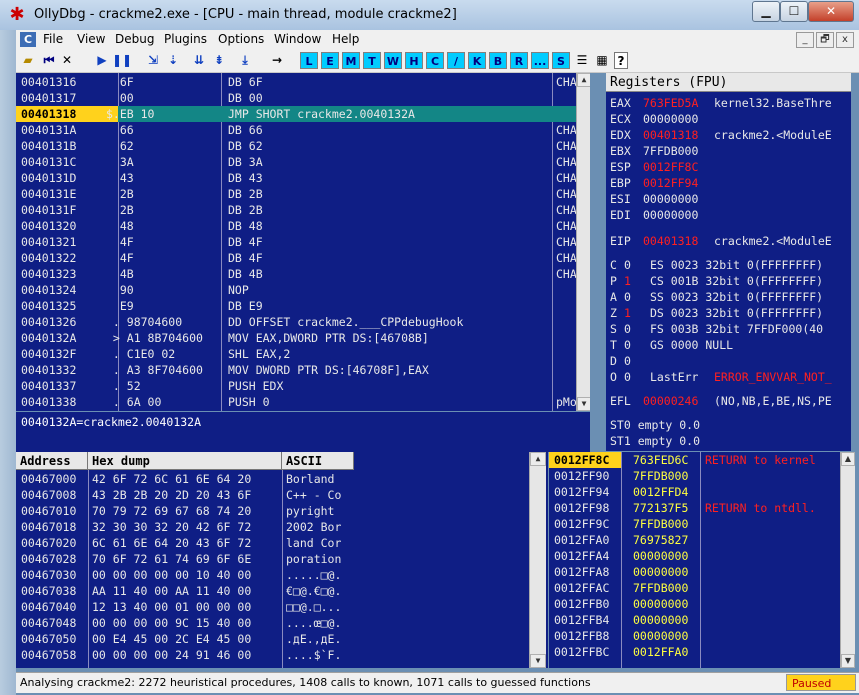  Describe the element at coordinates (498, 60) in the screenshot. I see `toolbar-breakpoints-button: B` at that location.